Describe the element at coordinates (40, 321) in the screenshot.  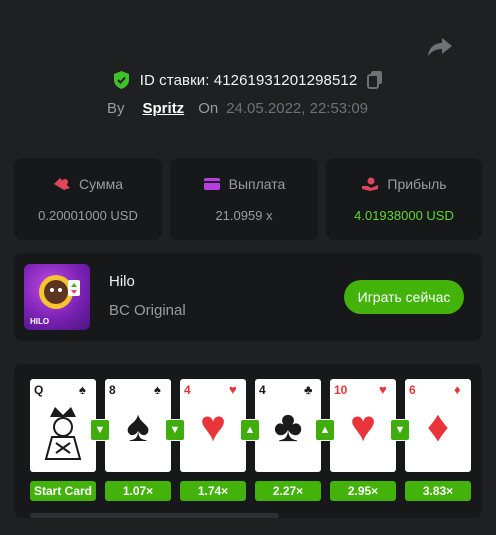
I see `thumb-badge: HILO` at that location.